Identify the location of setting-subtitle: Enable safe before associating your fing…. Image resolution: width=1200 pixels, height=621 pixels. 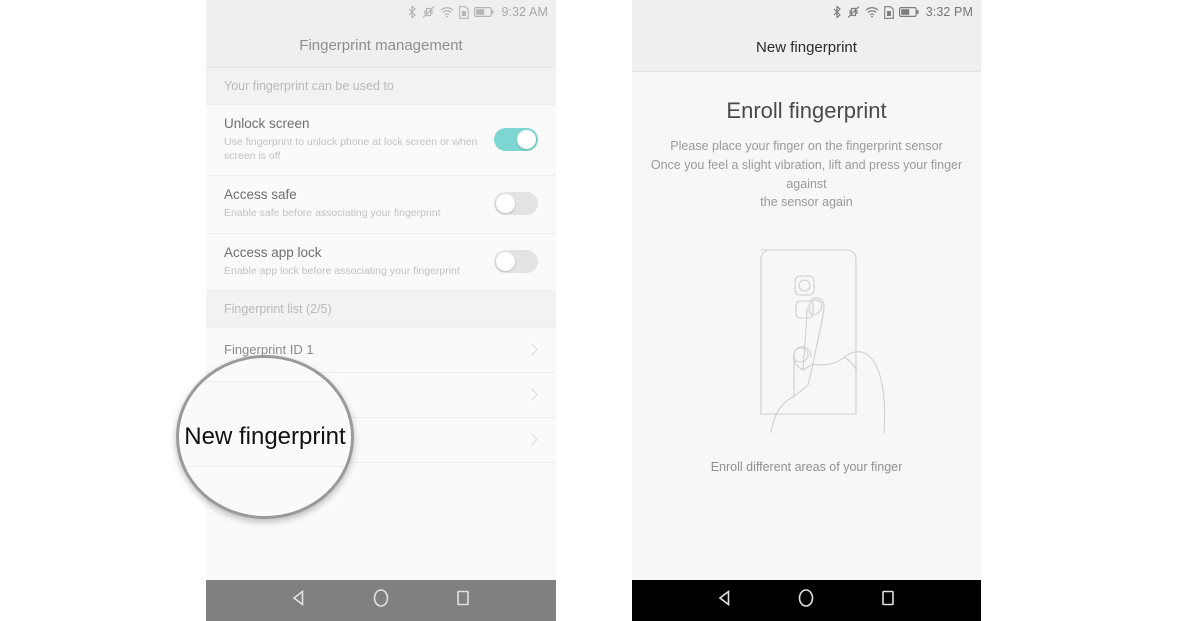
(332, 213).